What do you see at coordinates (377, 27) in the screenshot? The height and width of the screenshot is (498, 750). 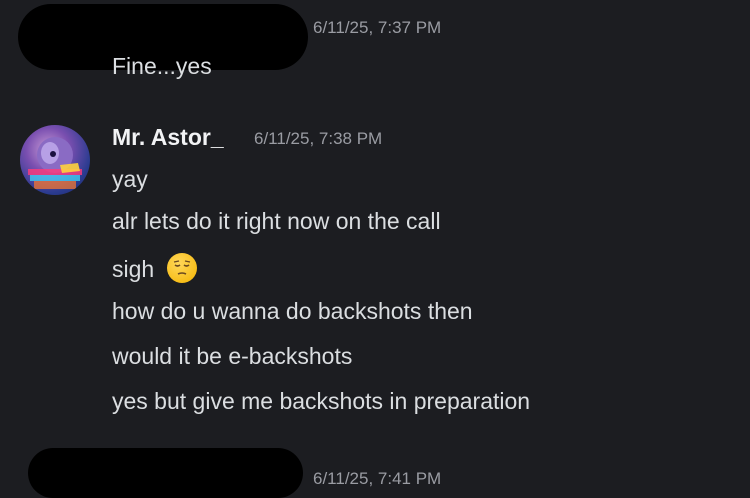 I see `message-timestamp: 6/11/25, 7:37 PM` at bounding box center [377, 27].